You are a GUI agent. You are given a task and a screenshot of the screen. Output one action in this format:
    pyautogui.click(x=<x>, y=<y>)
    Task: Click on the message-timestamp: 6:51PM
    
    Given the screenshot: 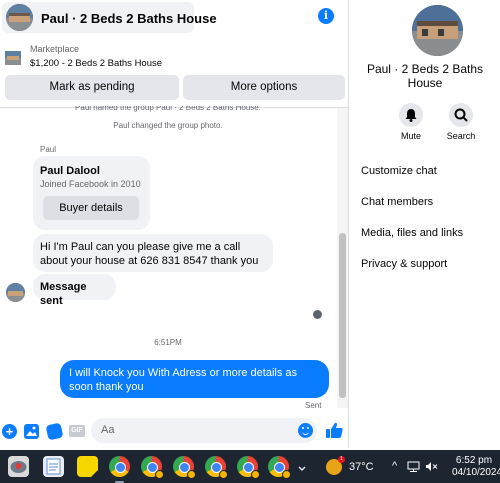 What is the action you would take?
    pyautogui.click(x=168, y=342)
    